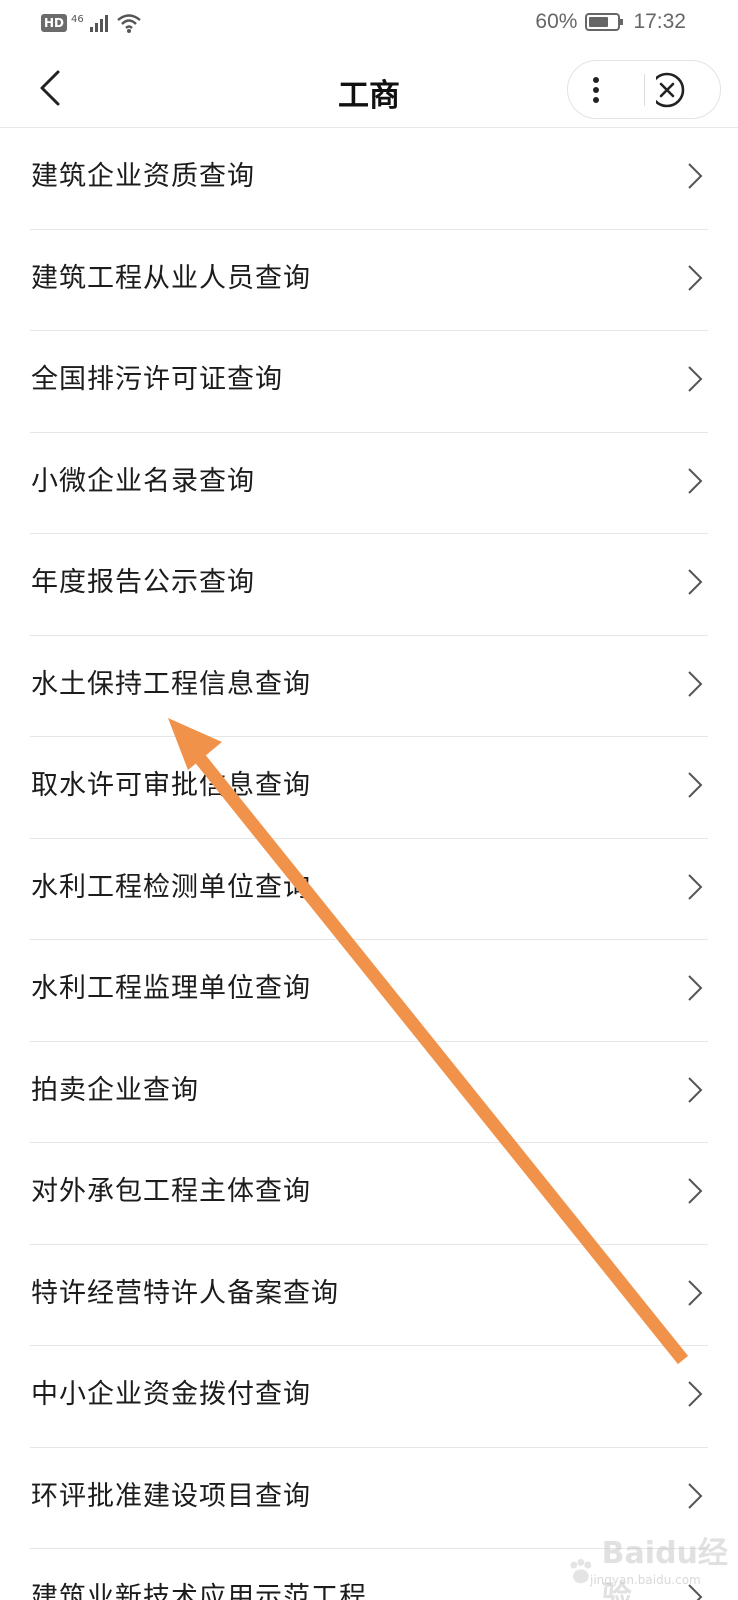 This screenshot has width=738, height=1600. What do you see at coordinates (664, 1568) in the screenshot?
I see `watermark-text: Baidu经验` at bounding box center [664, 1568].